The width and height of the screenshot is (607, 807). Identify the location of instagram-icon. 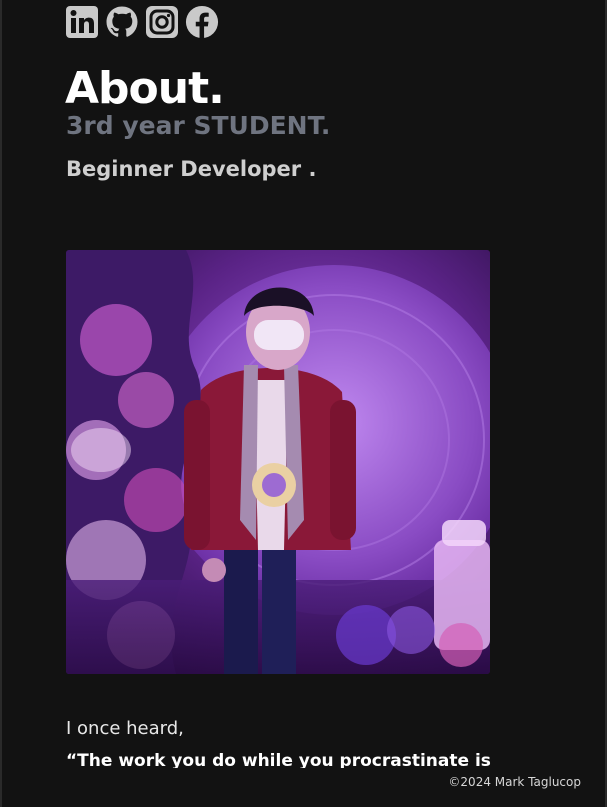
(162, 22).